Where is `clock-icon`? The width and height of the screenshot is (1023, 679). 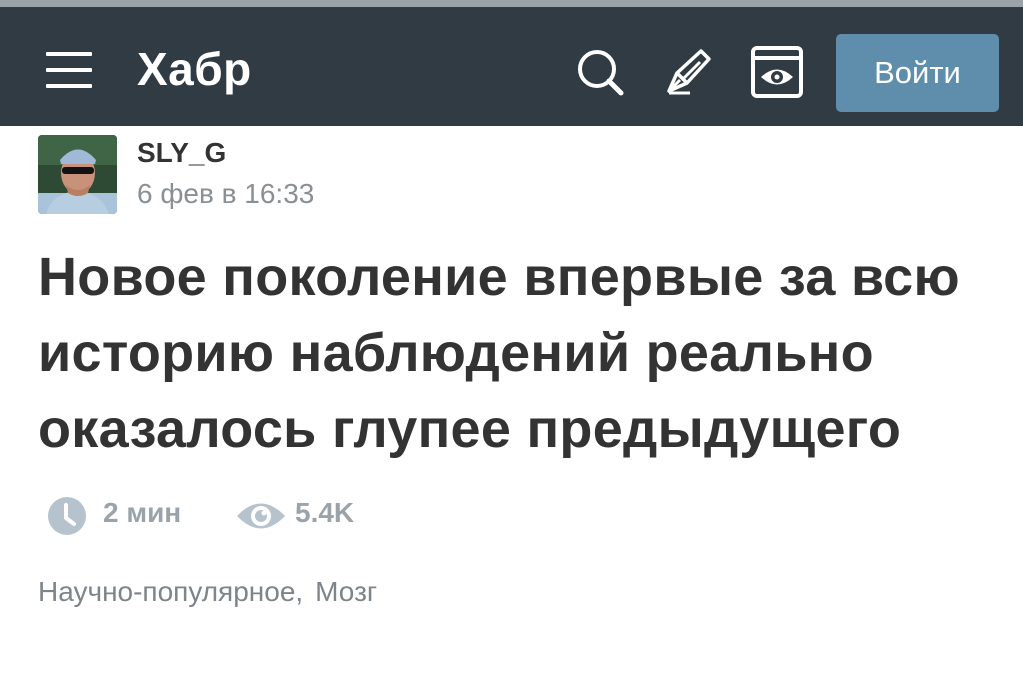 clock-icon is located at coordinates (67, 516).